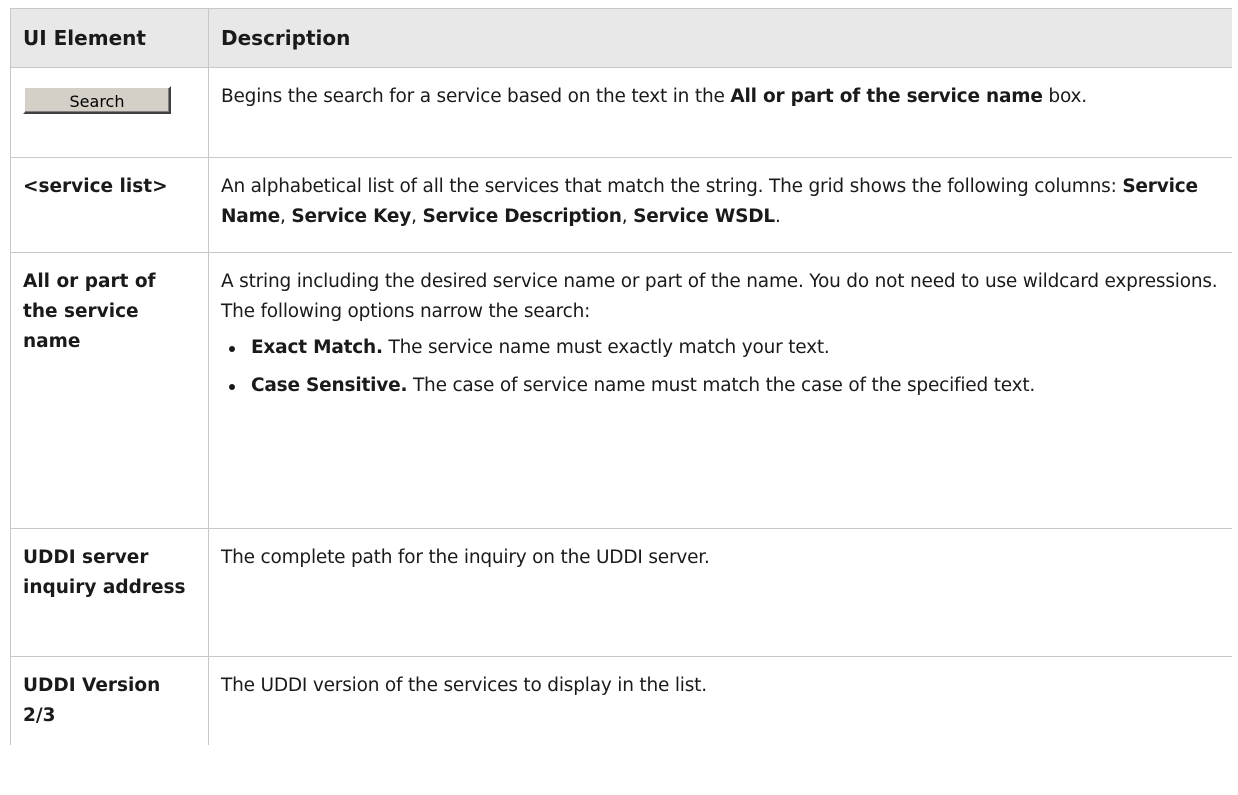 This screenshot has height=795, width=1238. Describe the element at coordinates (406, 311) in the screenshot. I see `description-text: The following options narrow the search:` at that location.